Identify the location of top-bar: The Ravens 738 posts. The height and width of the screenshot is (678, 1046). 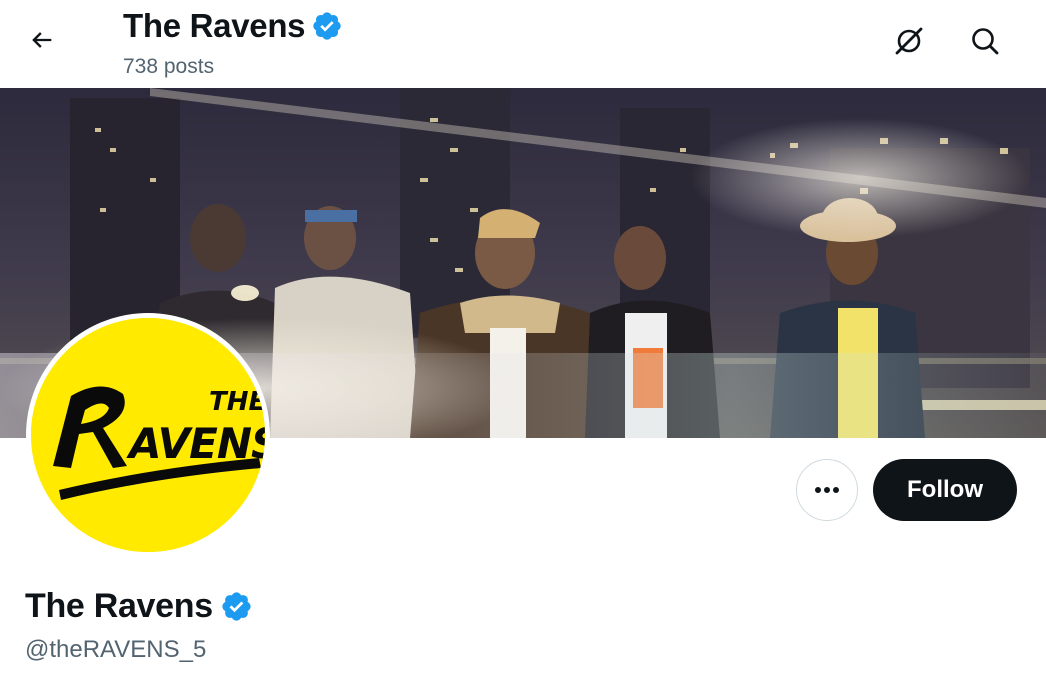
(523, 44).